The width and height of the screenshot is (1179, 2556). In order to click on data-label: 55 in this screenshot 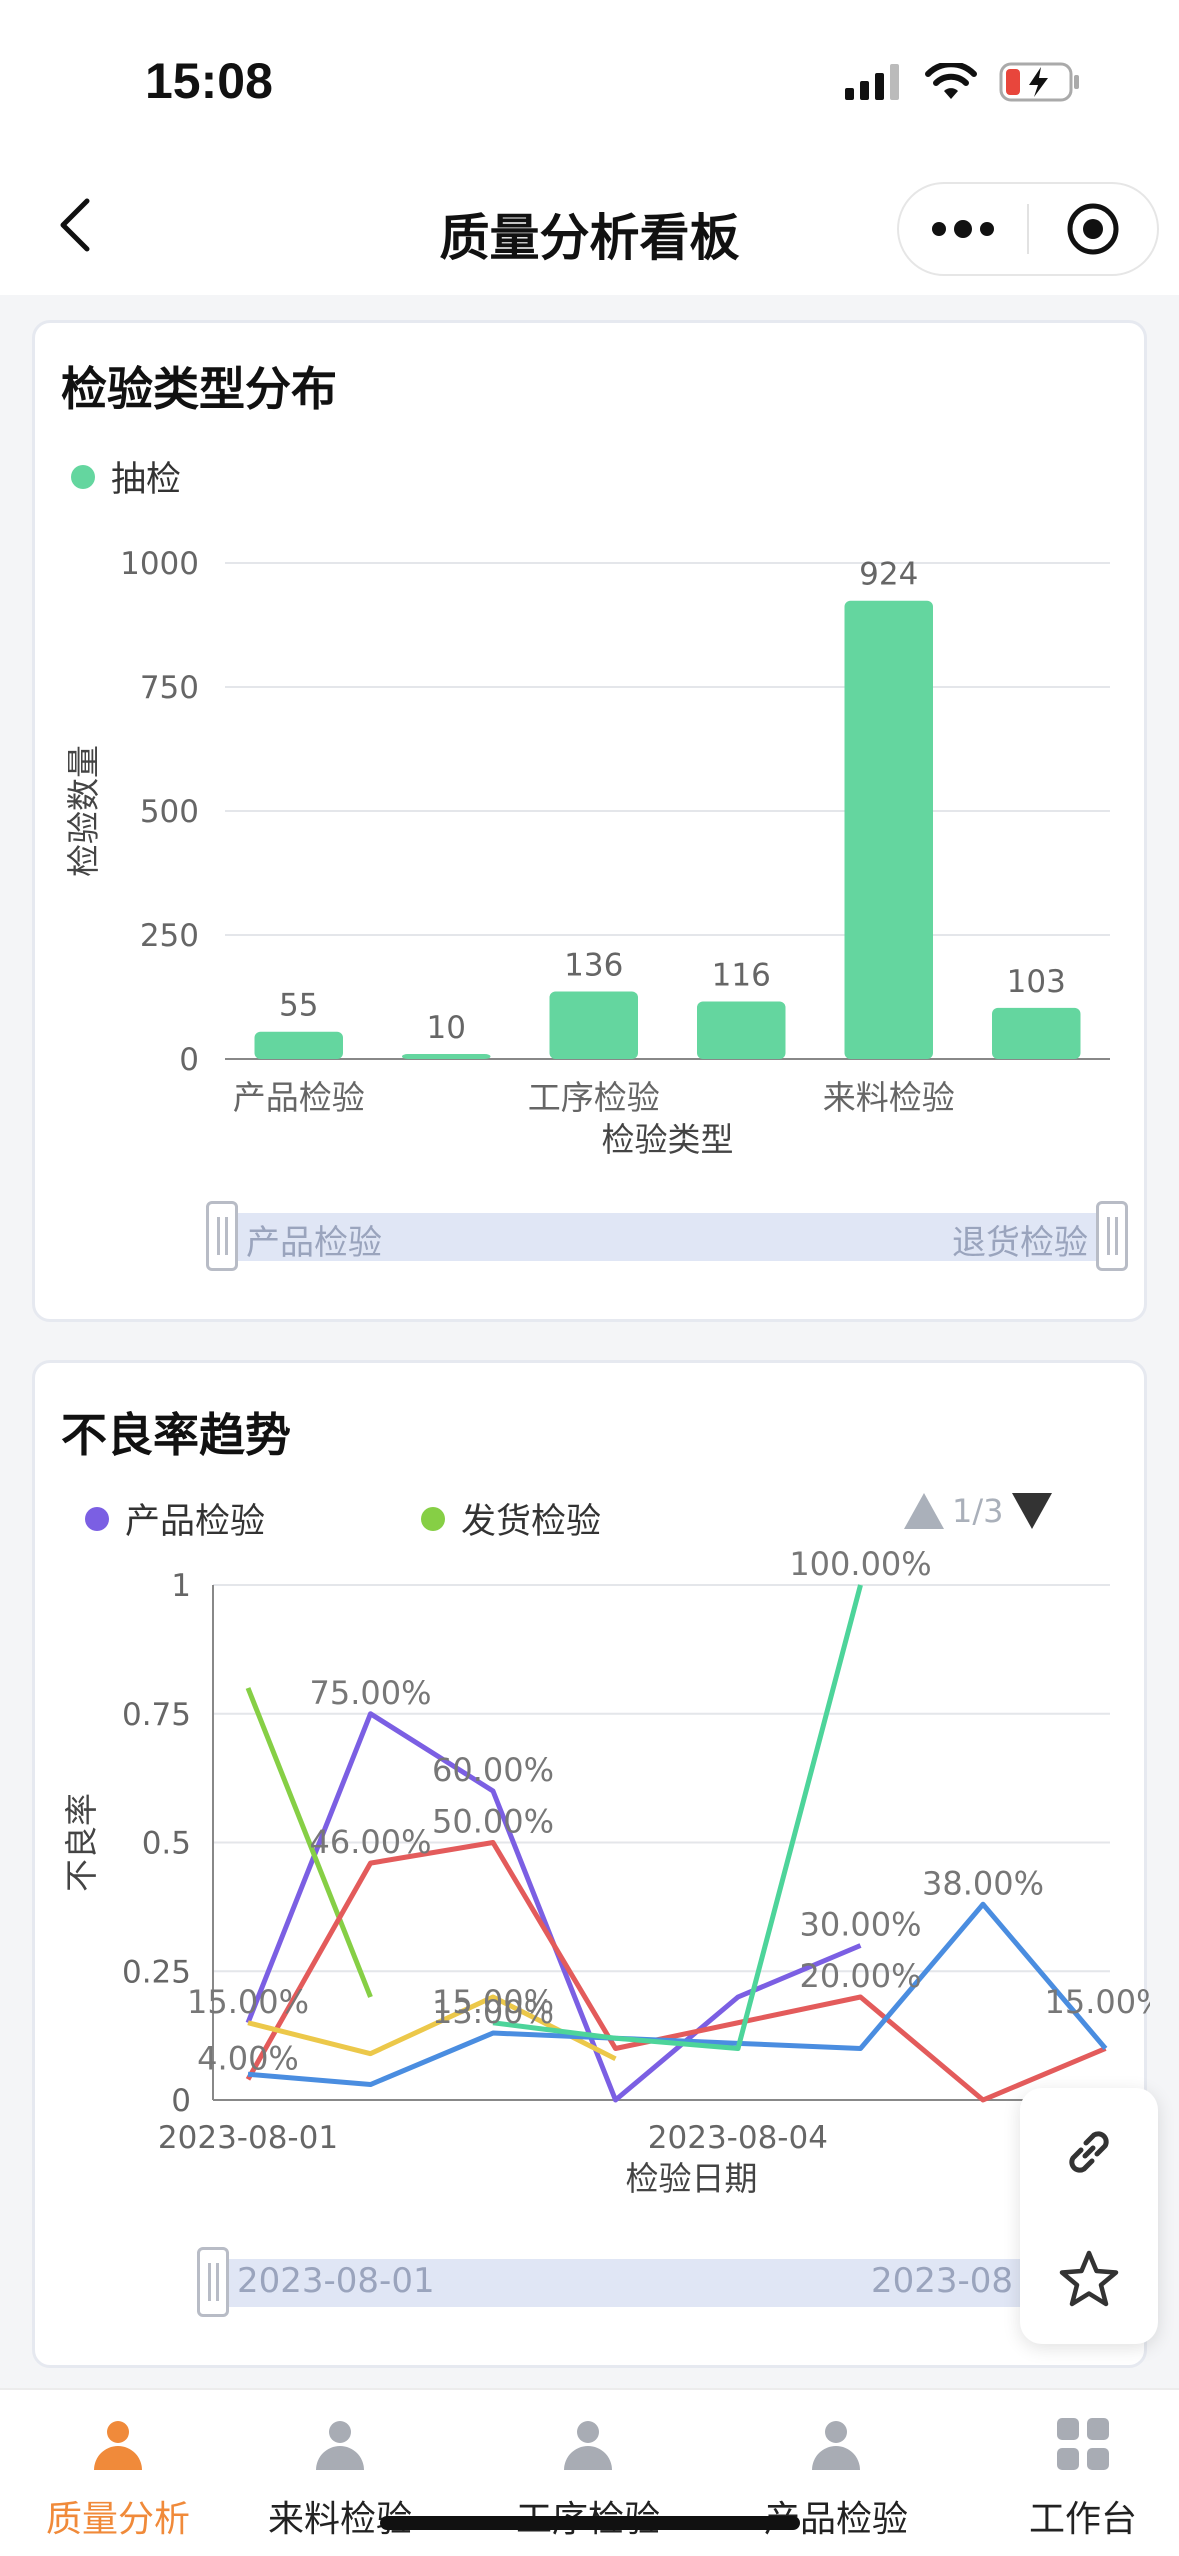, I will do `click(298, 1006)`.